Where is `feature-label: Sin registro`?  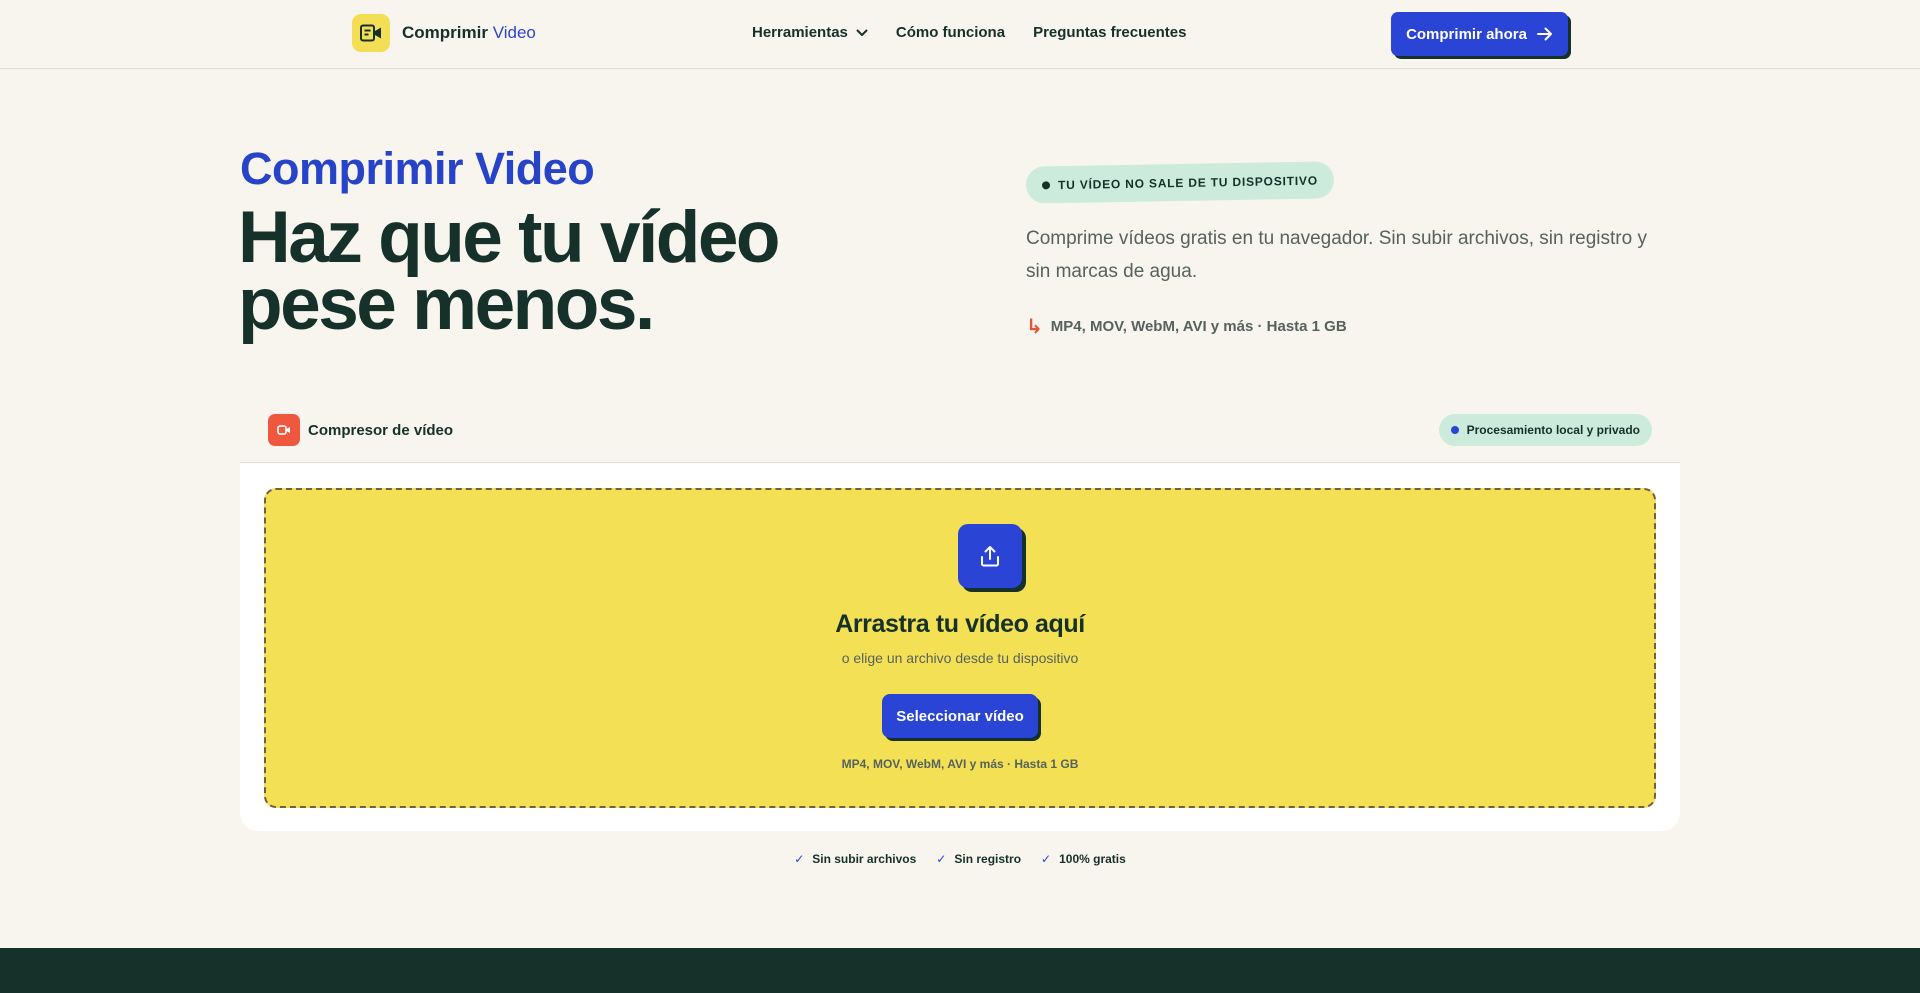 feature-label: Sin registro is located at coordinates (988, 859).